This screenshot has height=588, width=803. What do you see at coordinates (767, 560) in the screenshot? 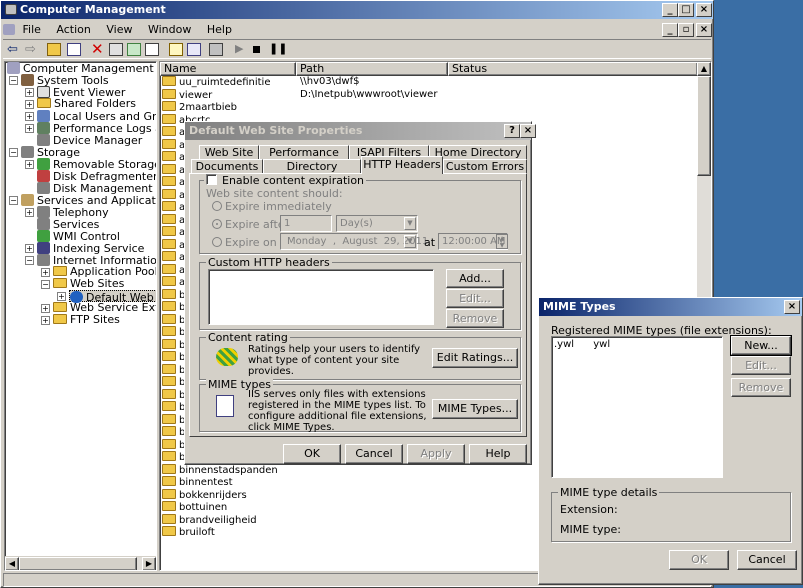
I see `mime-cancel-button: Cancel` at bounding box center [767, 560].